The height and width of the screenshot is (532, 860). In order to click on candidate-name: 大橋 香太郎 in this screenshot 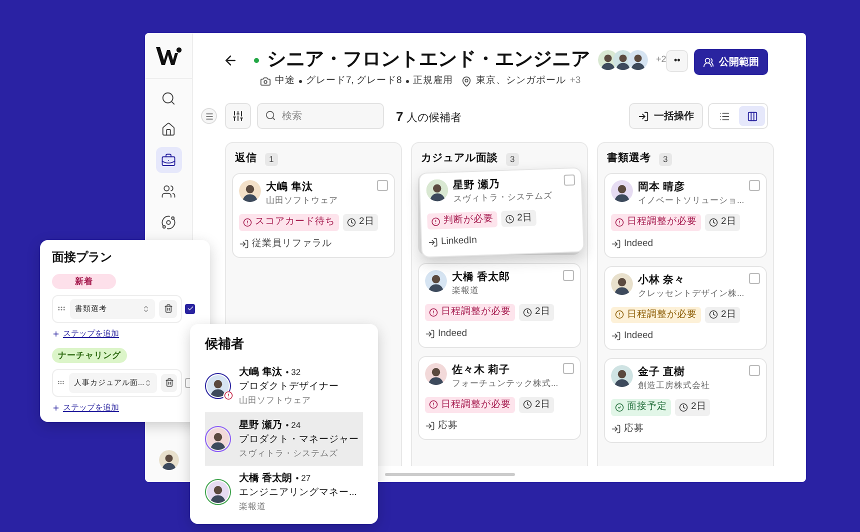, I will do `click(481, 277)`.